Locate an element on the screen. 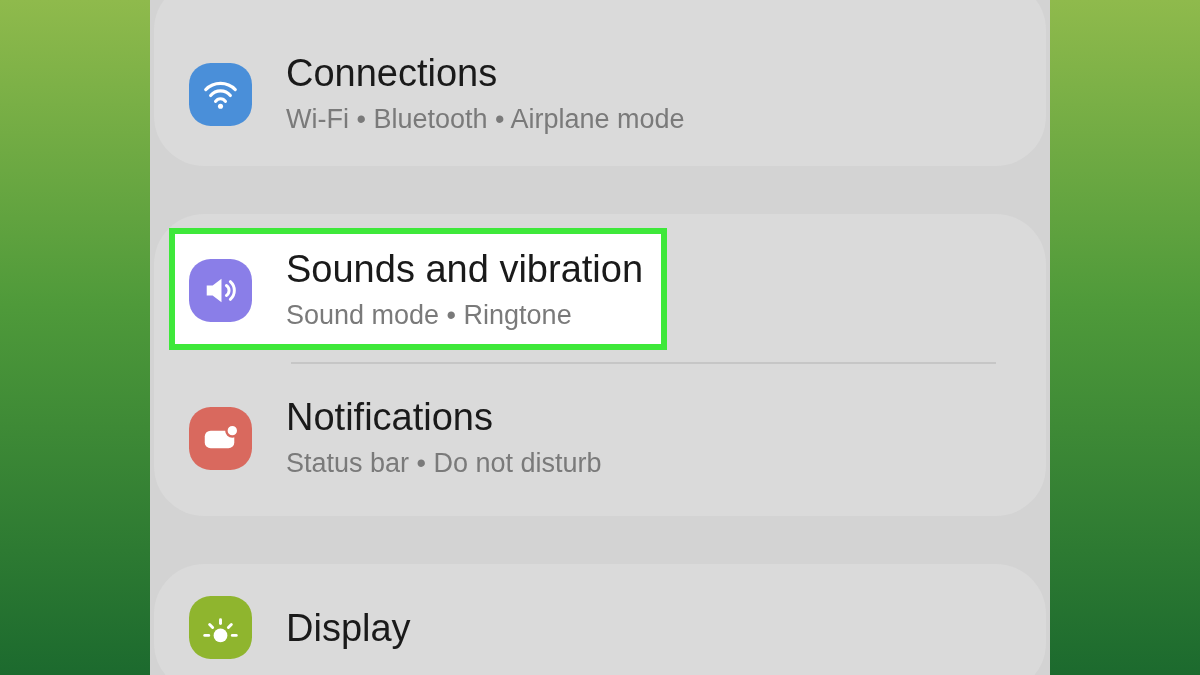  settings-item: Notifications Status bar • Do not disturb is located at coordinates (397, 437).